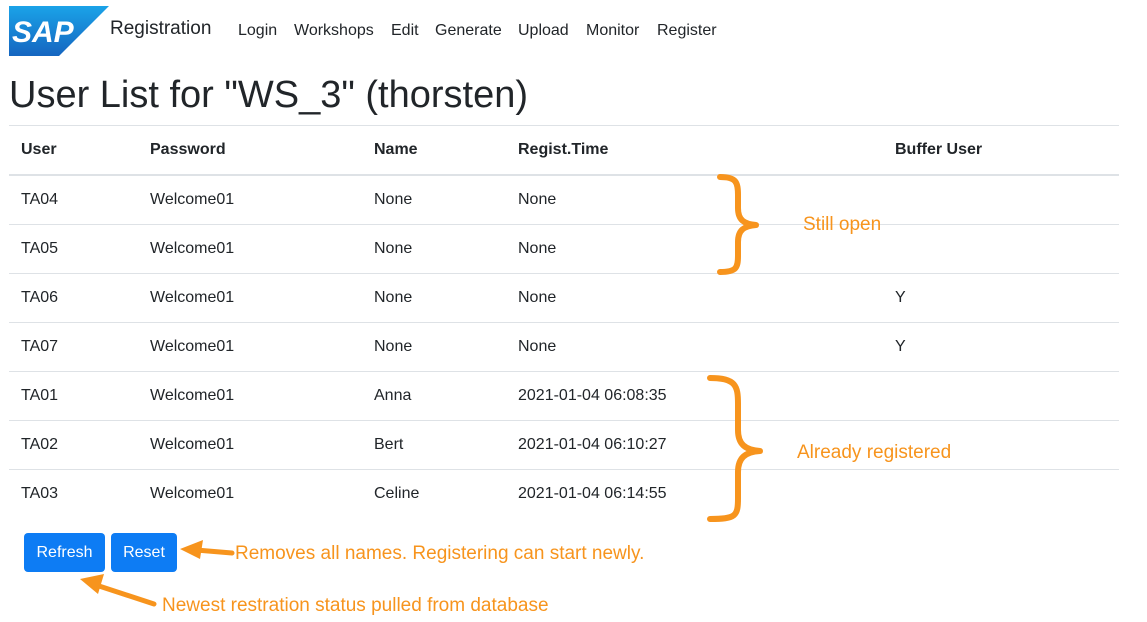  Describe the element at coordinates (434, 150) in the screenshot. I see `header-name: Name` at that location.